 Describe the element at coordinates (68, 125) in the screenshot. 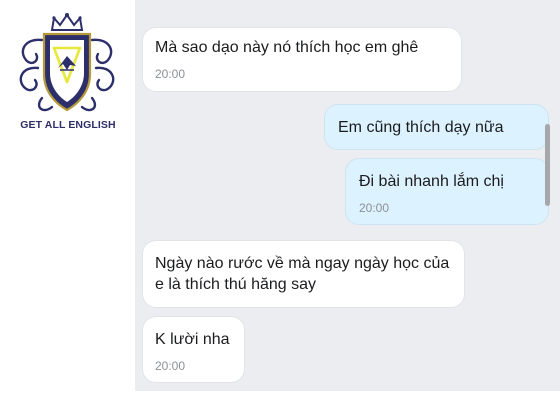

I see `logo-text: GET ALL ENGLISH` at that location.